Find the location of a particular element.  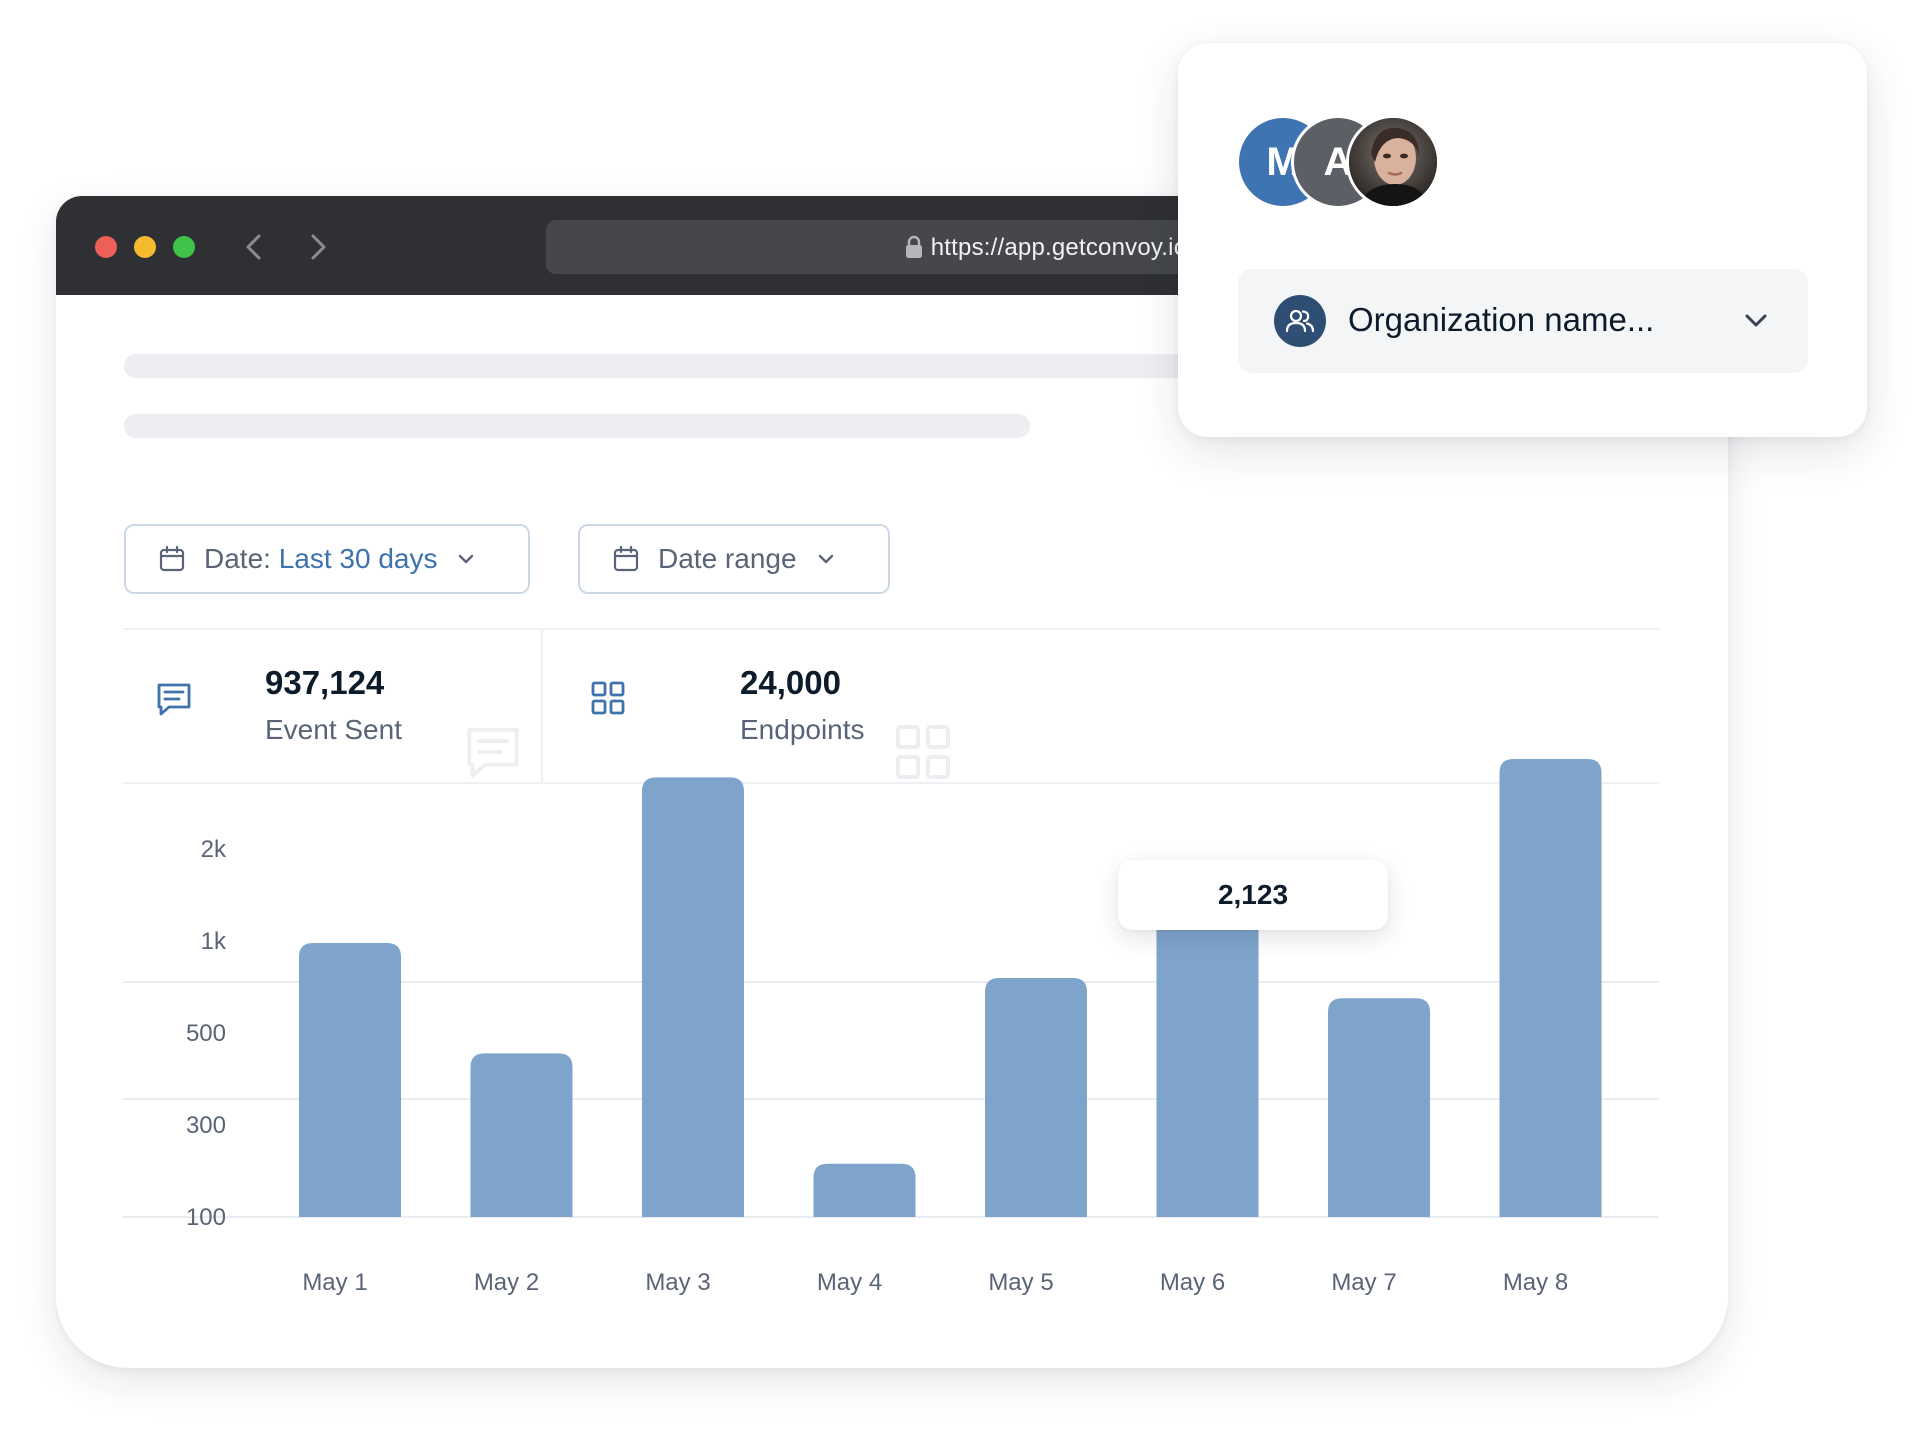

y-tick-label: 1k is located at coordinates (214, 941).